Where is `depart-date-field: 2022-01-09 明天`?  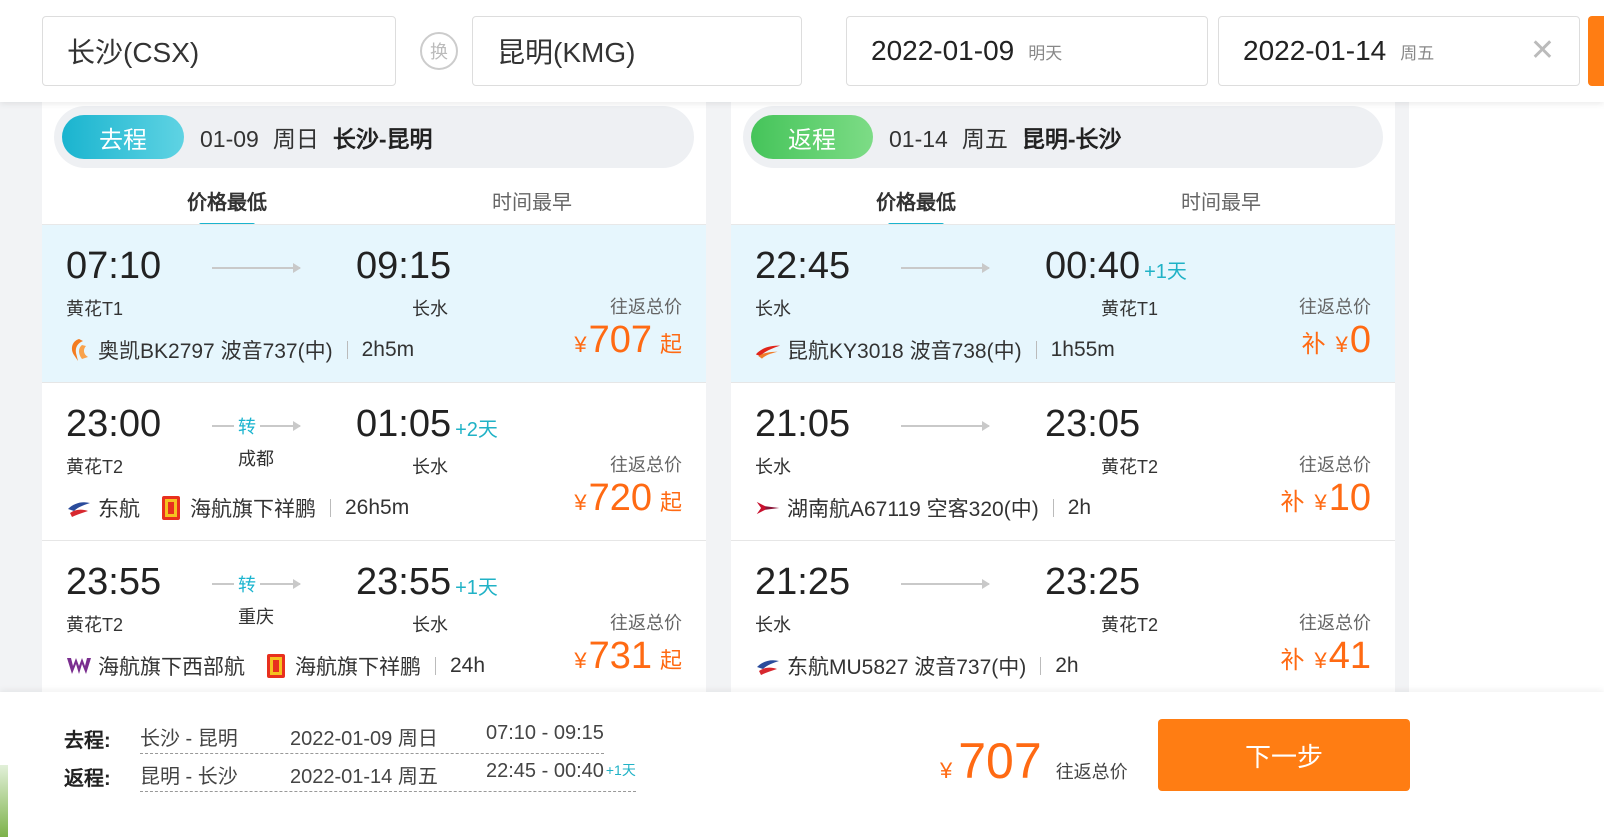
depart-date-field: 2022-01-09 明天 is located at coordinates (1027, 51).